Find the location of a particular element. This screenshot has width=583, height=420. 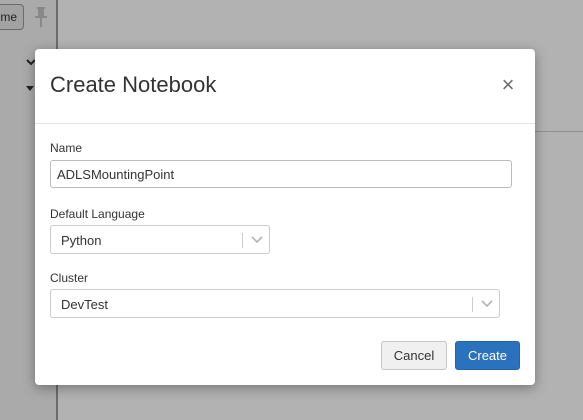

close-icon: × is located at coordinates (508, 85).